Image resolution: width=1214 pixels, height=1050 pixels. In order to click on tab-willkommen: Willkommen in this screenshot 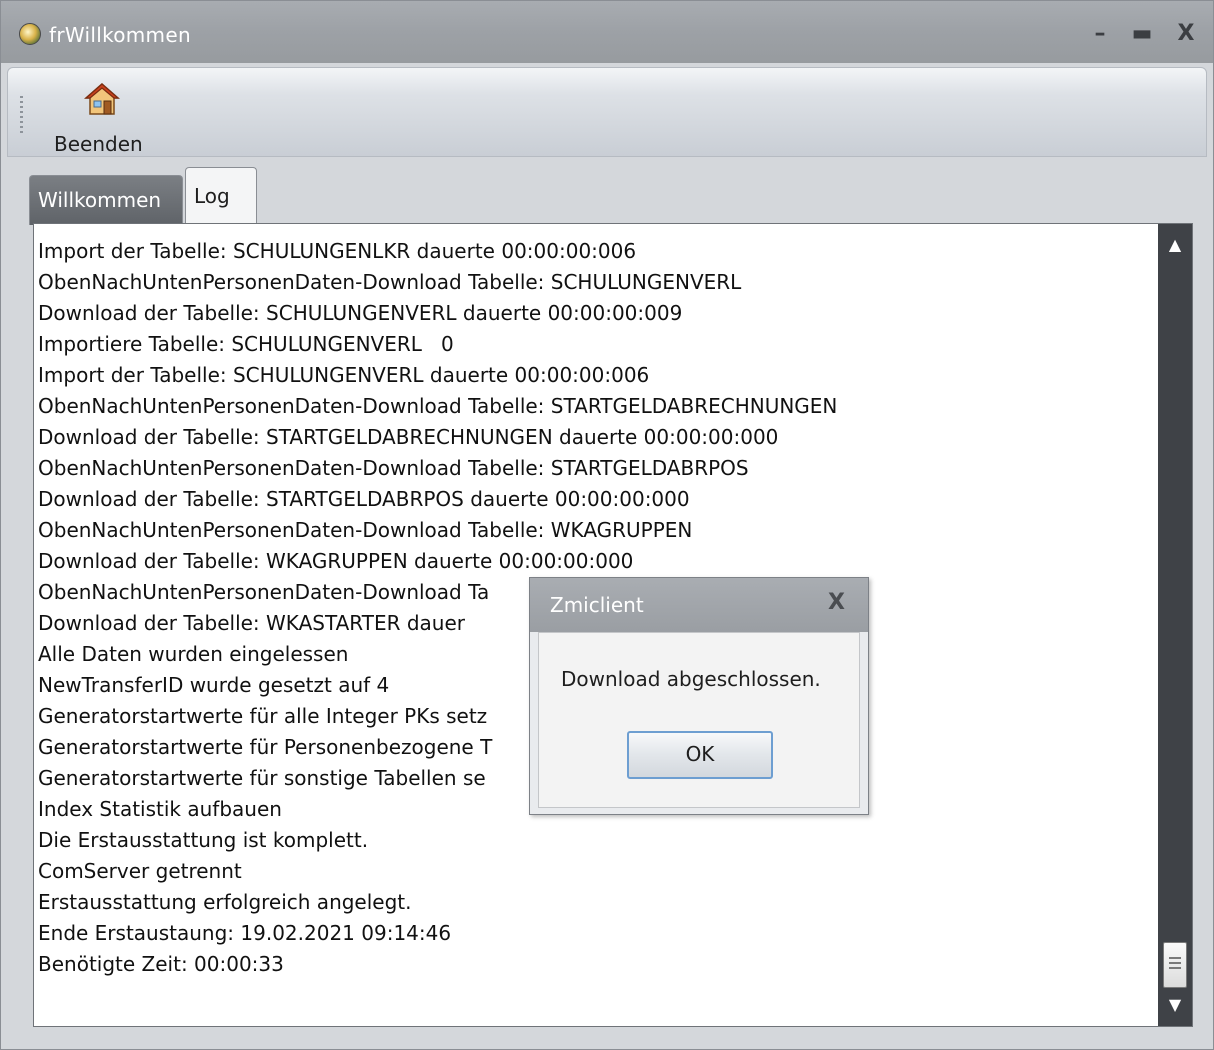, I will do `click(106, 200)`.